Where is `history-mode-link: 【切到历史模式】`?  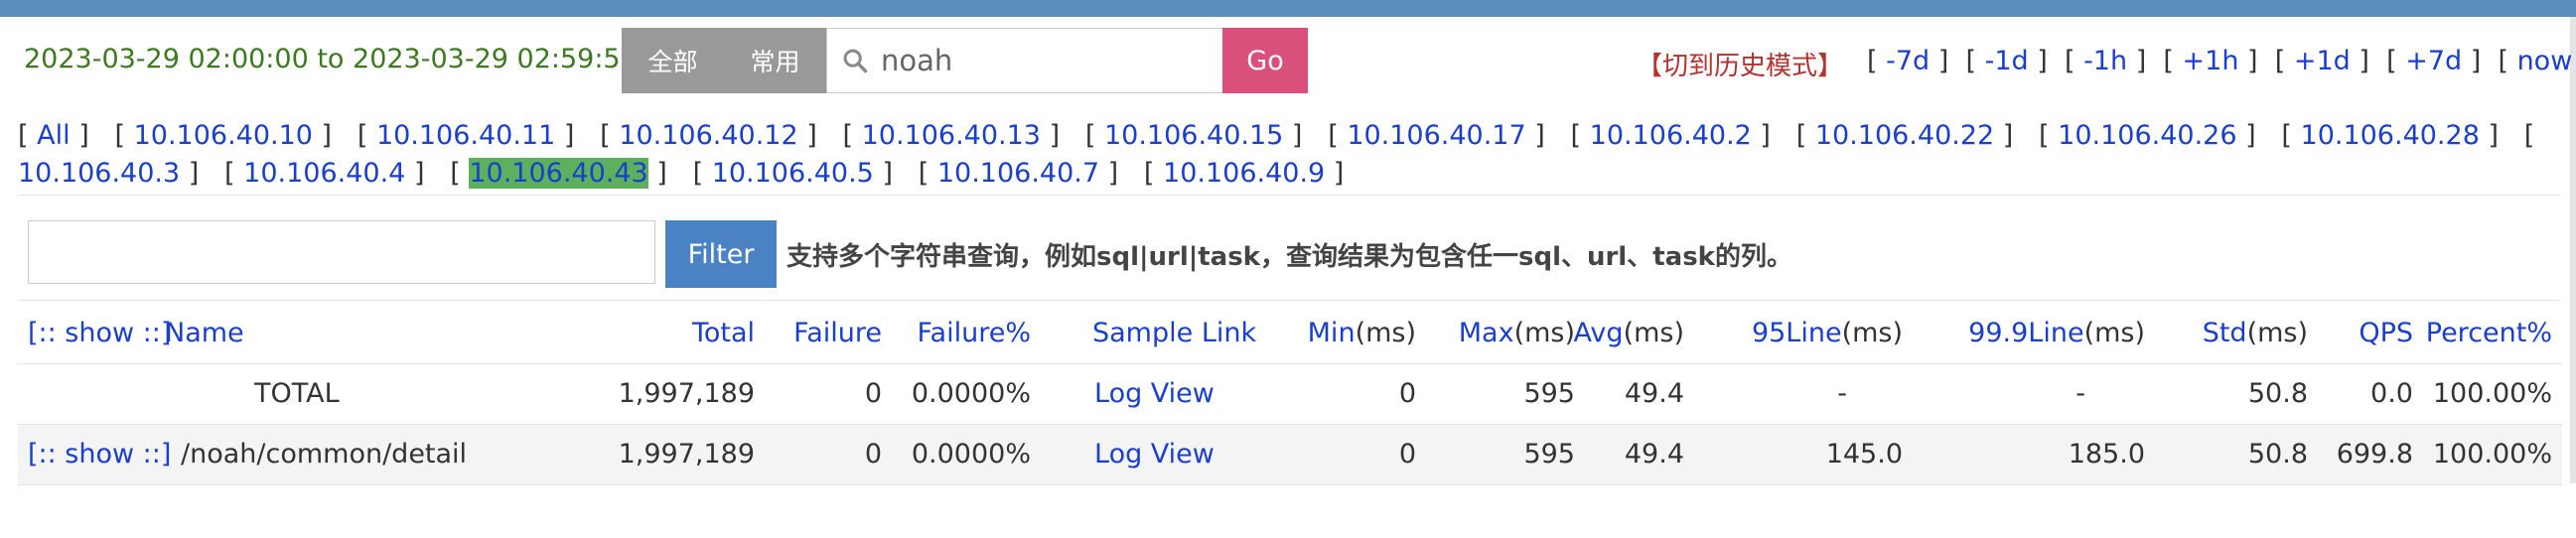 history-mode-link: 【切到历史模式】 is located at coordinates (1740, 64).